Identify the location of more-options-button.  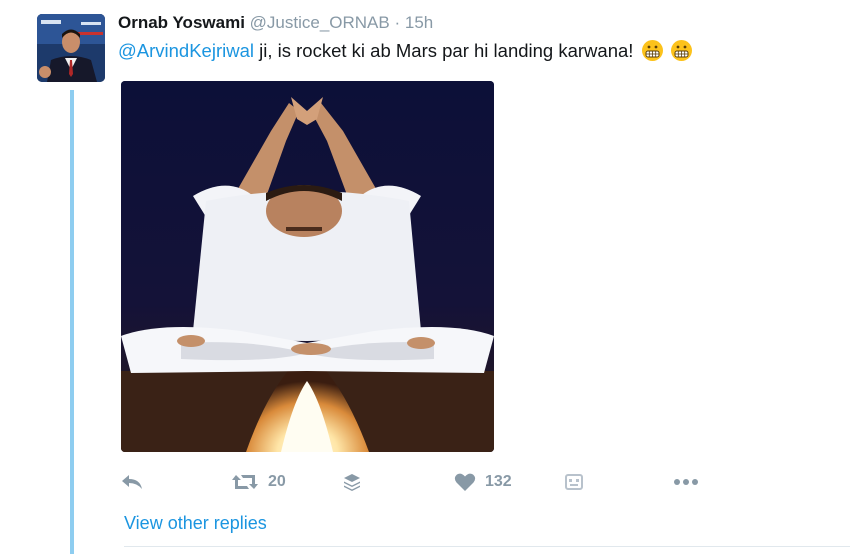
(686, 482).